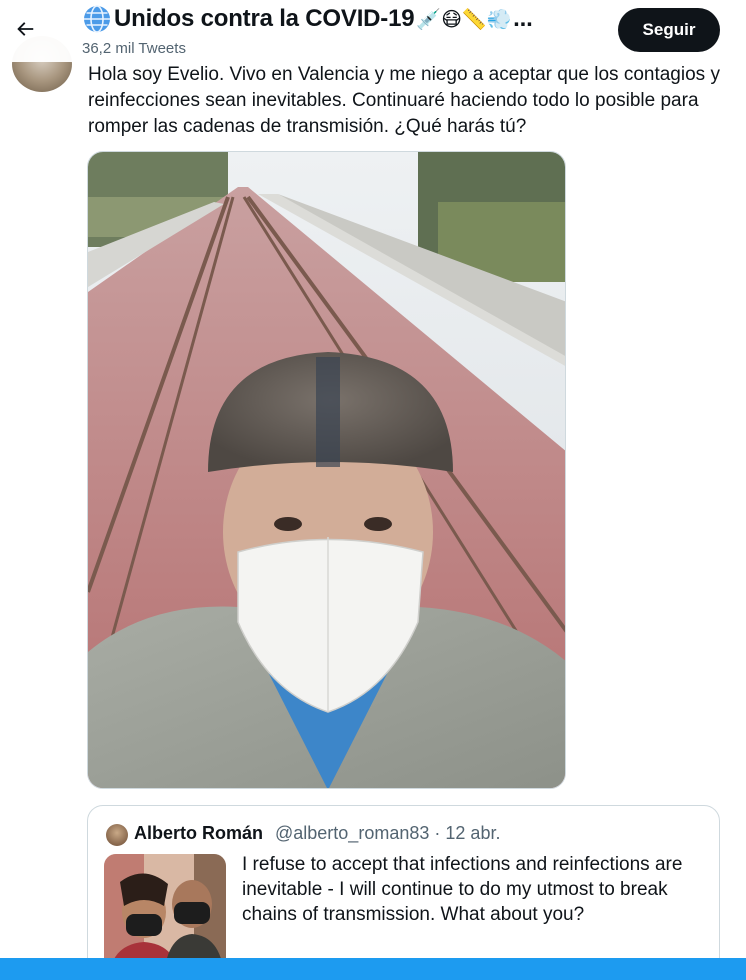  What do you see at coordinates (134, 48) in the screenshot?
I see `tweet-count: 36,2 mil Tweets` at bounding box center [134, 48].